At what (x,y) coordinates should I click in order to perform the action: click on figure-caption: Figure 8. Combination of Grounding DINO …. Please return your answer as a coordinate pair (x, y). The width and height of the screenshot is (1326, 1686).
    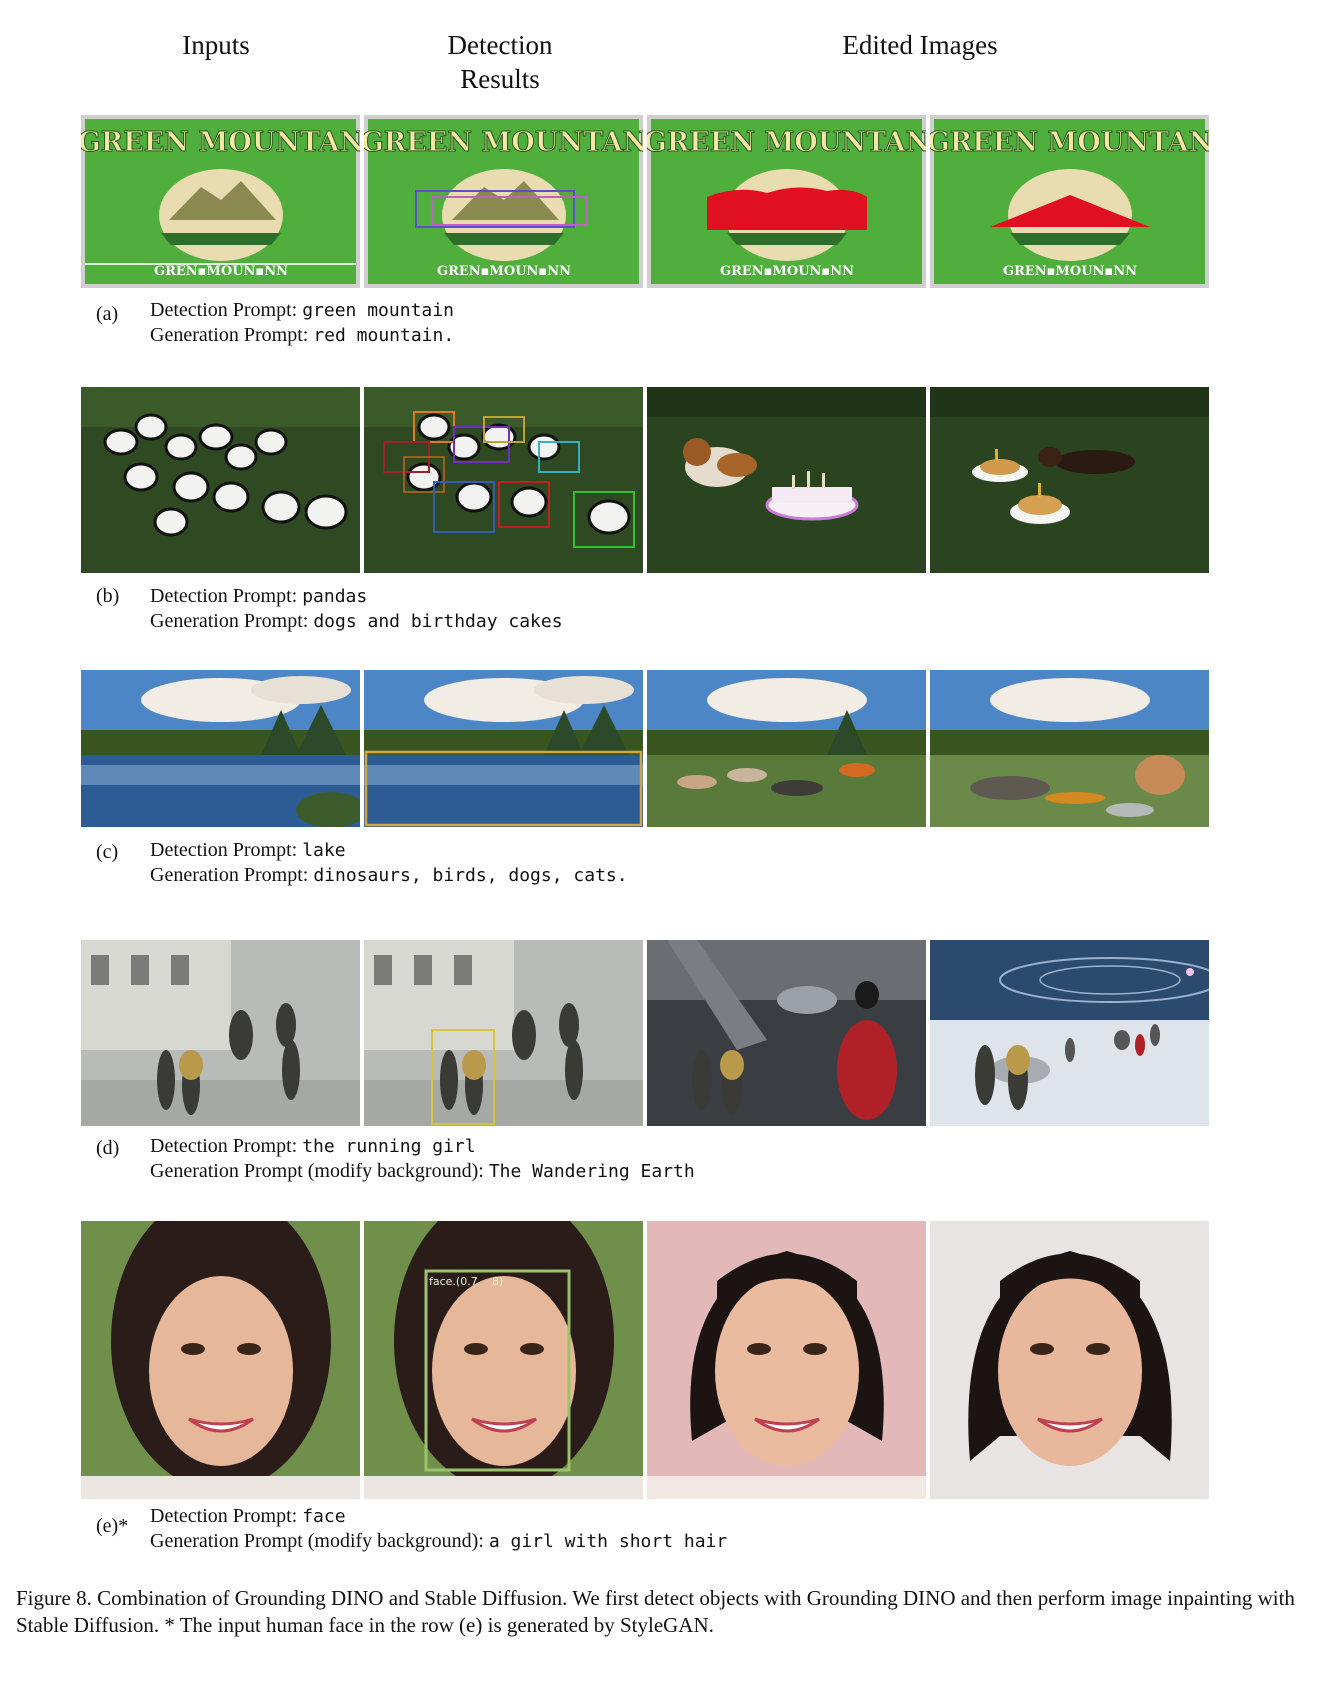
    Looking at the image, I should click on (655, 1611).